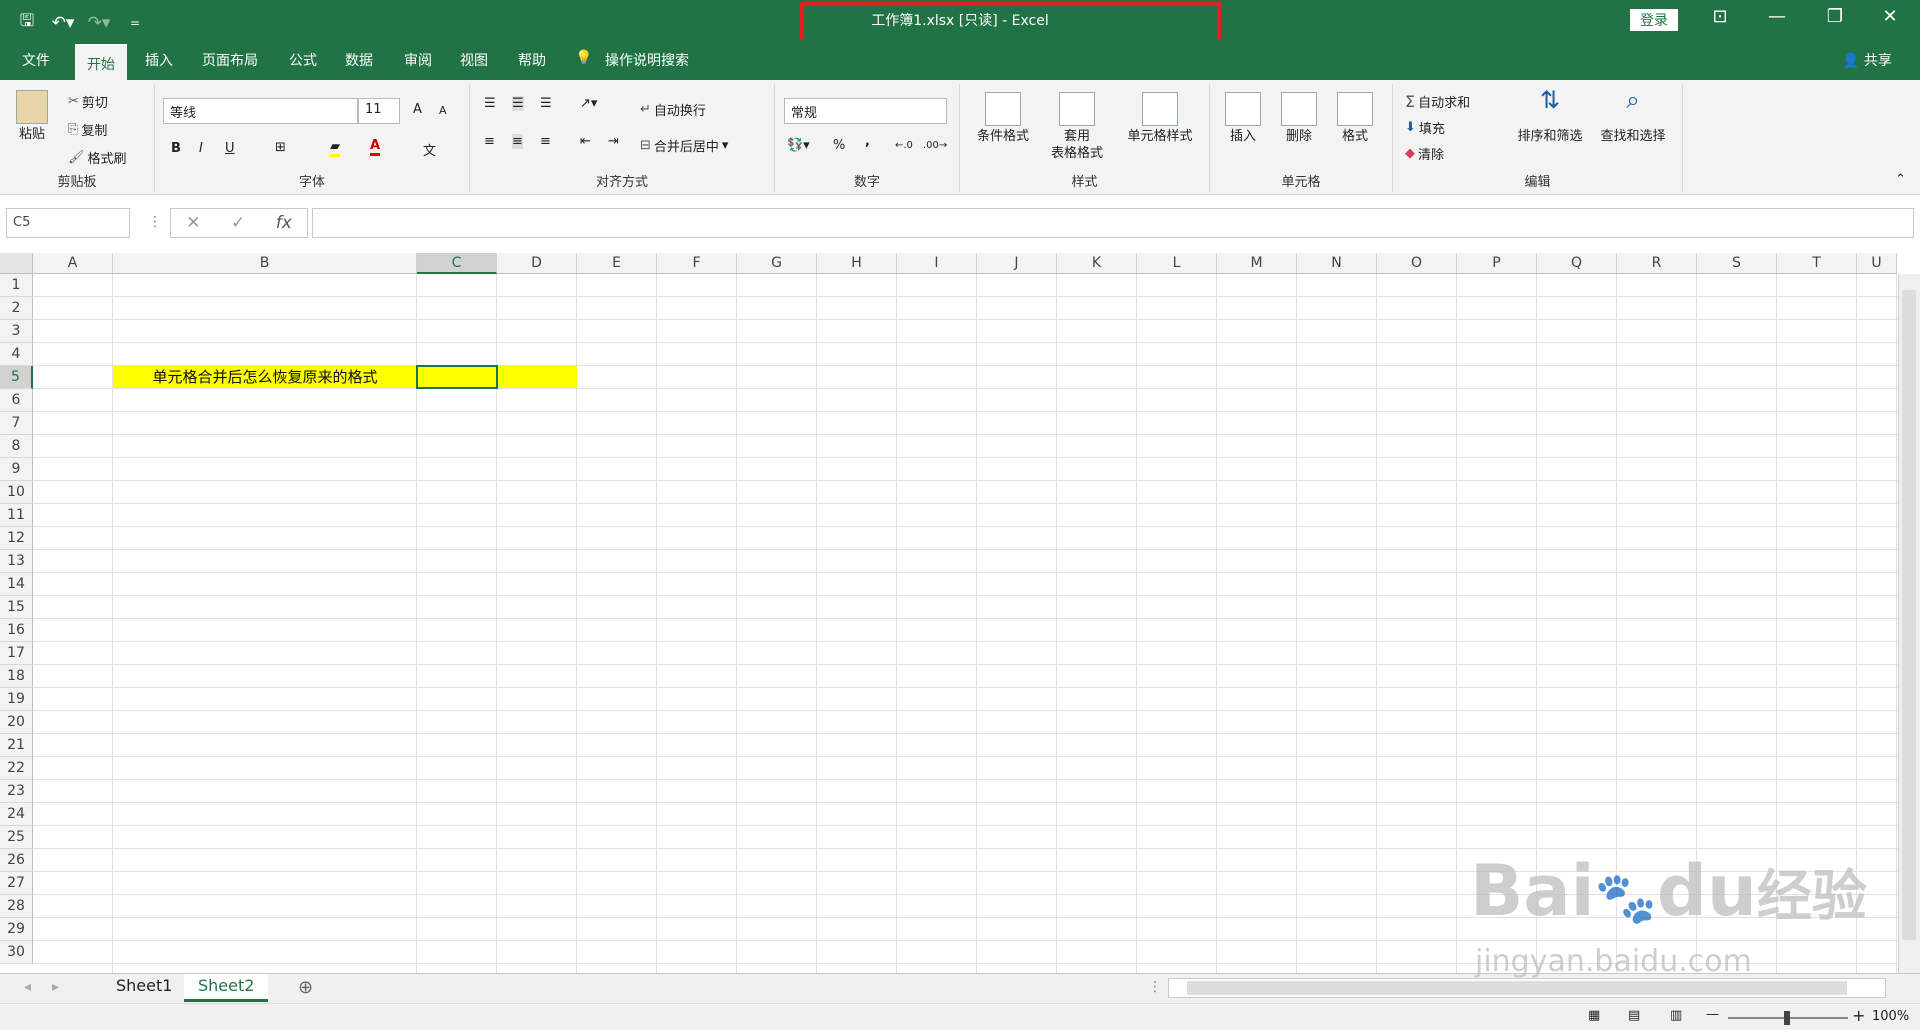 Image resolution: width=1920 pixels, height=1030 pixels. What do you see at coordinates (1867, 60) in the screenshot?
I see `share-button: 👤 共享` at bounding box center [1867, 60].